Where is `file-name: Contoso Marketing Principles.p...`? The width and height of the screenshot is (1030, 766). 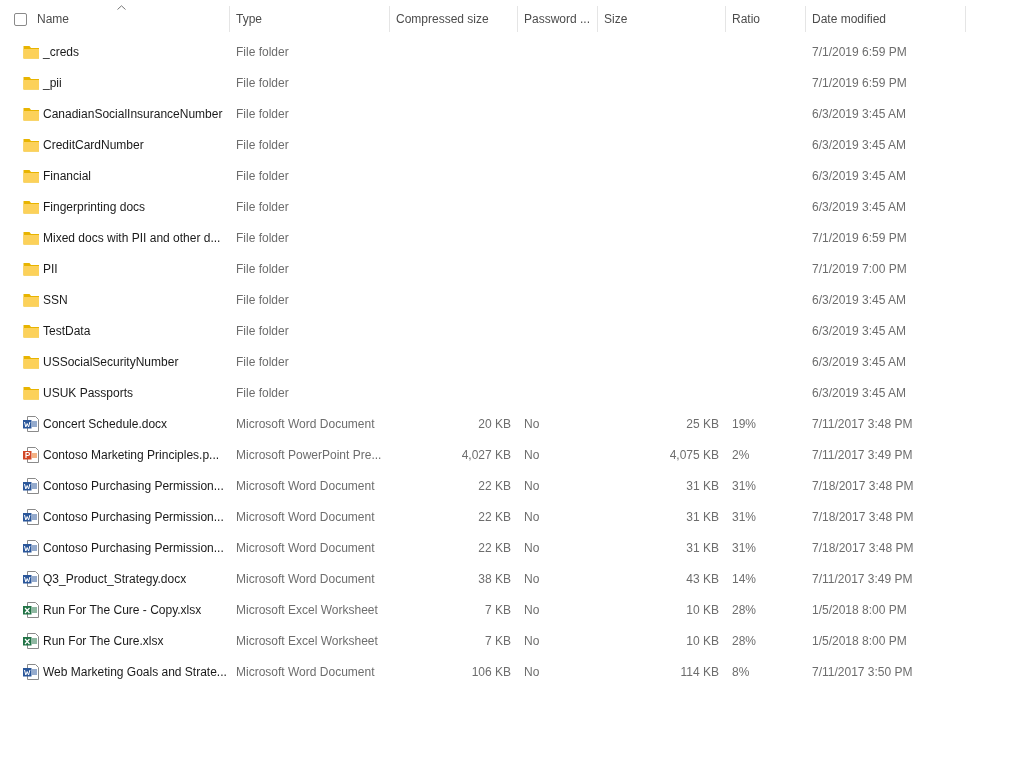
file-name: Contoso Marketing Principles.p... is located at coordinates (131, 454).